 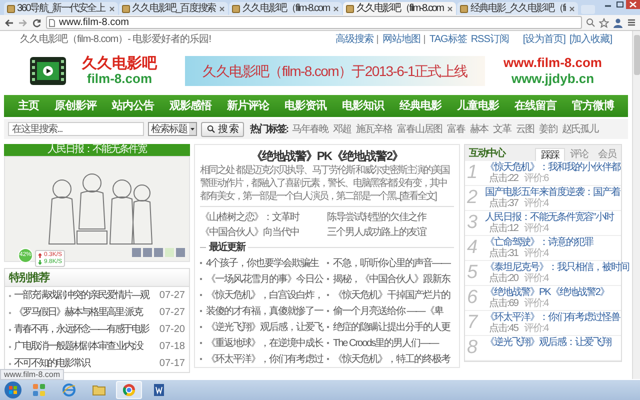 I want to click on article-link: 青春不再，永远怀念——有感于电影, so click(x=81, y=329).